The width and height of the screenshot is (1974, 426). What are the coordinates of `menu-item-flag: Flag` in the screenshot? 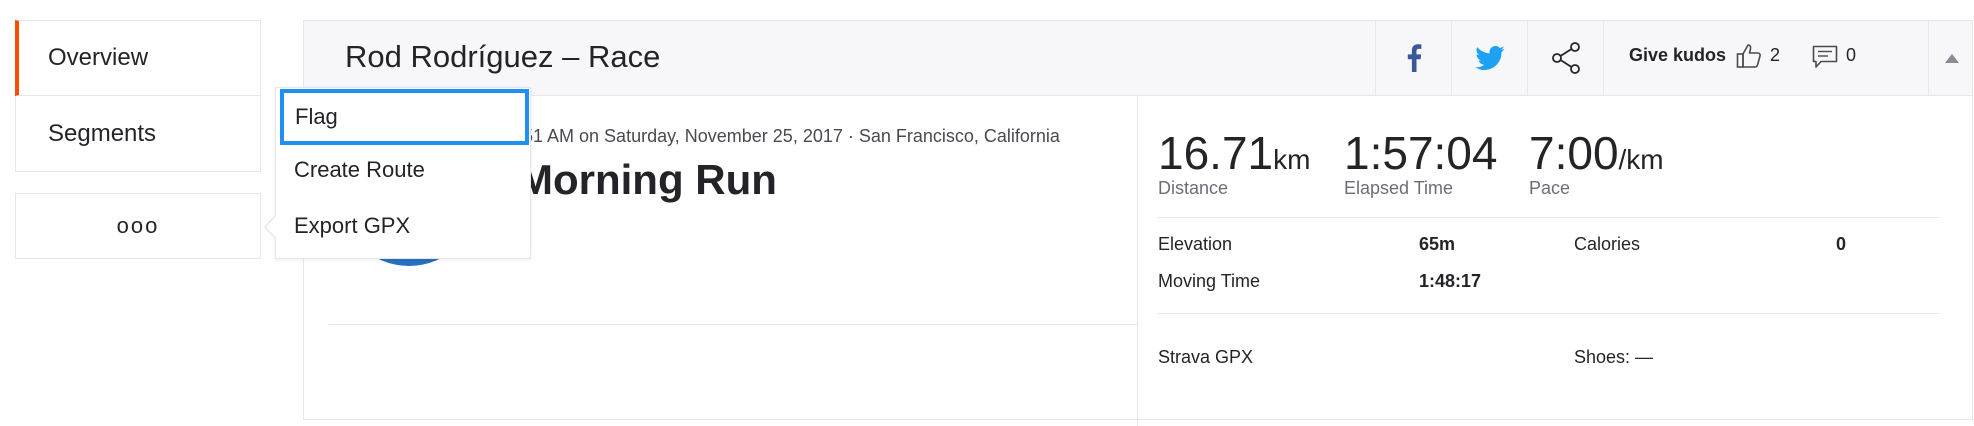 It's located at (404, 117).